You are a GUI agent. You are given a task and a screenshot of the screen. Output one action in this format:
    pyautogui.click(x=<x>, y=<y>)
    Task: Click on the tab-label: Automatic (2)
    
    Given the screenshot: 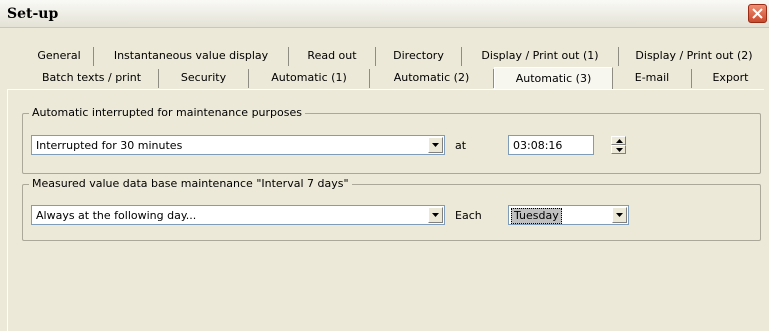 What is the action you would take?
    pyautogui.click(x=431, y=77)
    